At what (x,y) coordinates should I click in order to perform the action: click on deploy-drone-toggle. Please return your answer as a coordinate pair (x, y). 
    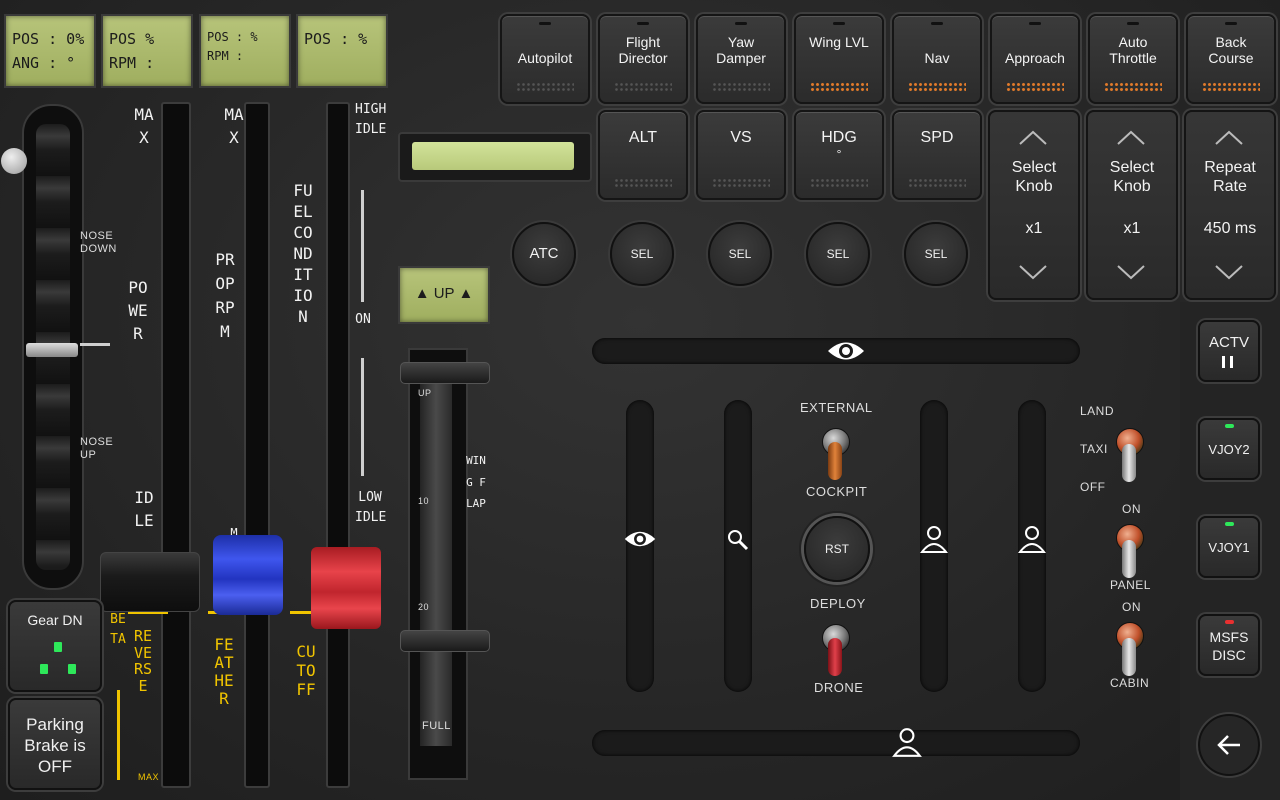
    Looking at the image, I should click on (835, 651).